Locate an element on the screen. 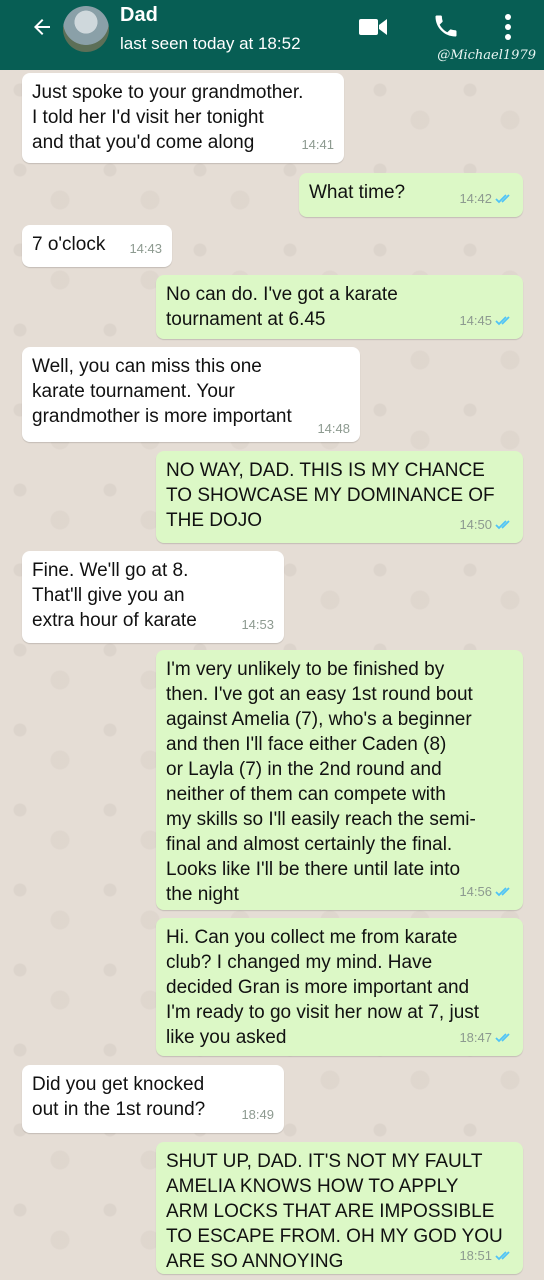 This screenshot has width=544, height=1280. message-time: 14:41 is located at coordinates (317, 144).